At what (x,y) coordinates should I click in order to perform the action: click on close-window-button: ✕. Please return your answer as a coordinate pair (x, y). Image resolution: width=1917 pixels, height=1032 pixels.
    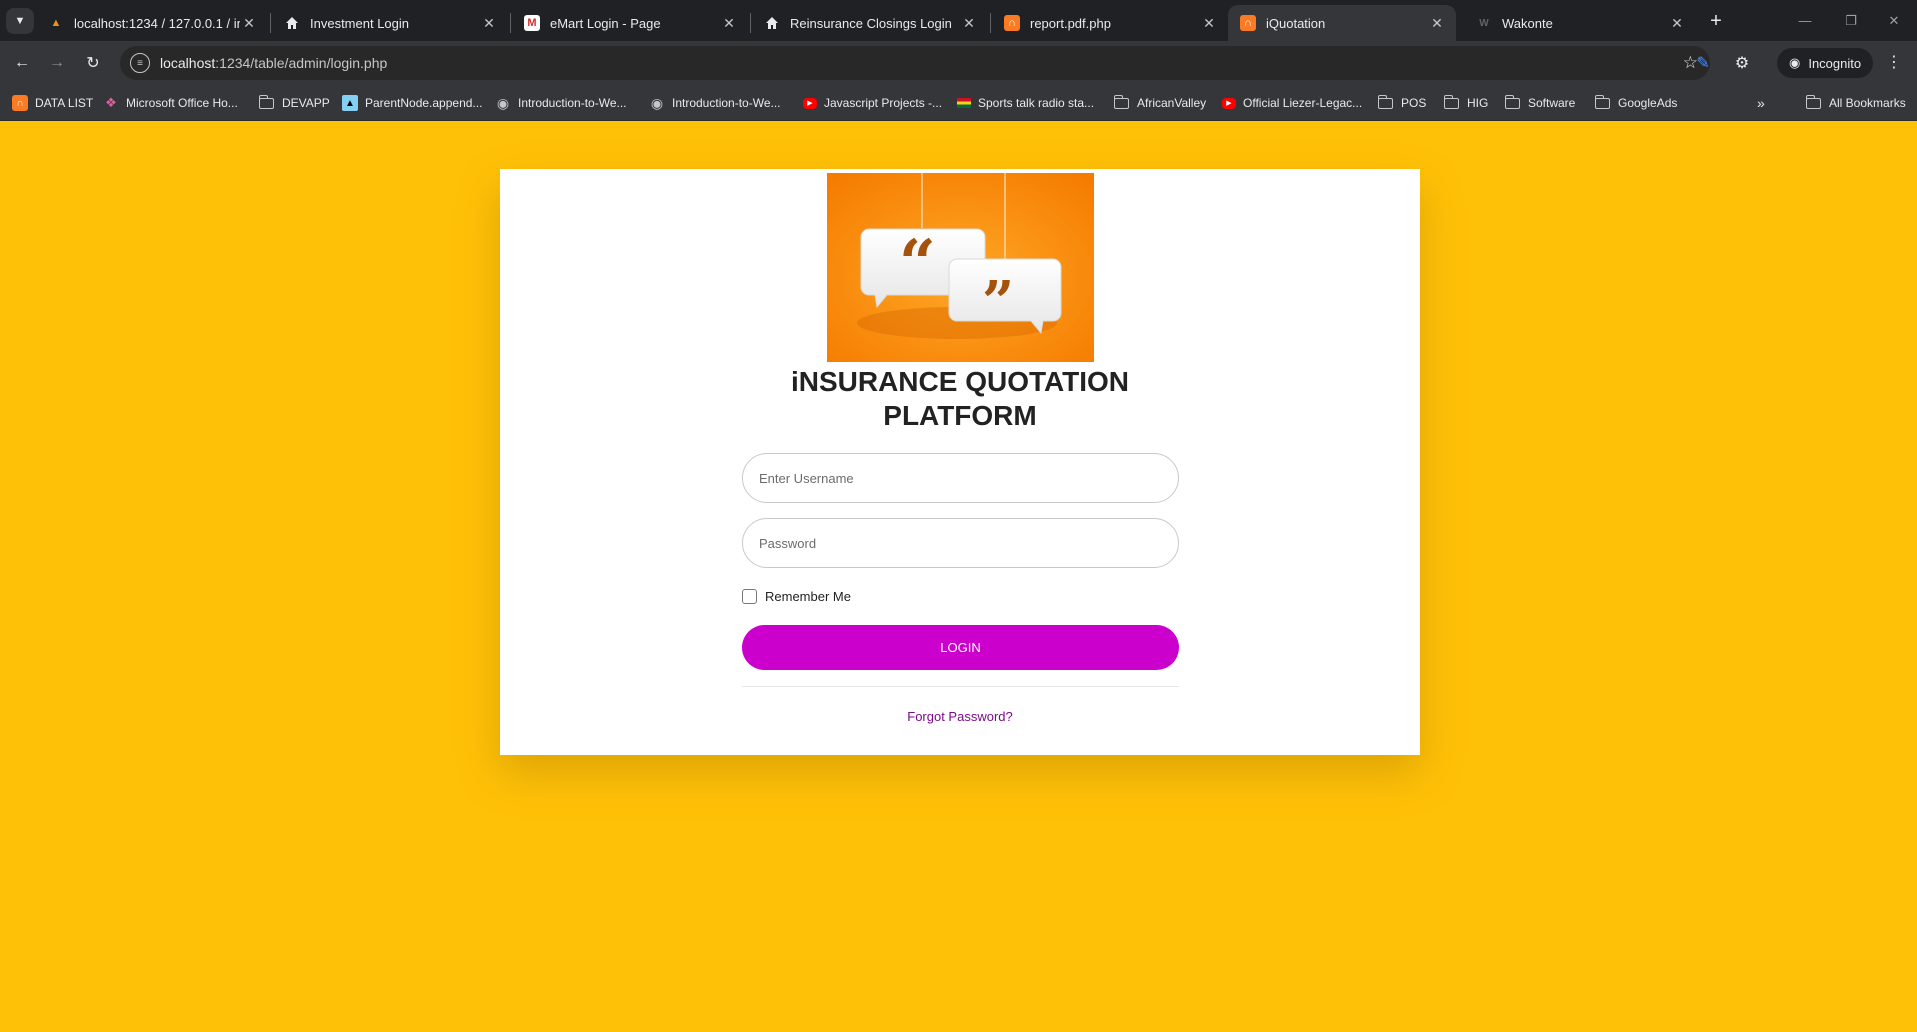
    Looking at the image, I should click on (1894, 20).